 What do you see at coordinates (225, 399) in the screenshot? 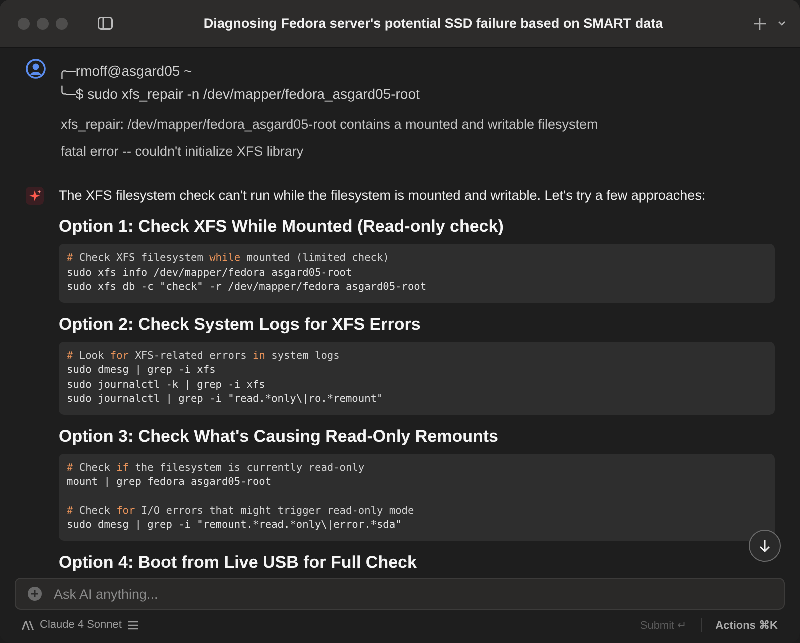
I see `code-line: sudo journalctl | grep -i "read.*only\|ro.*remount"` at bounding box center [225, 399].